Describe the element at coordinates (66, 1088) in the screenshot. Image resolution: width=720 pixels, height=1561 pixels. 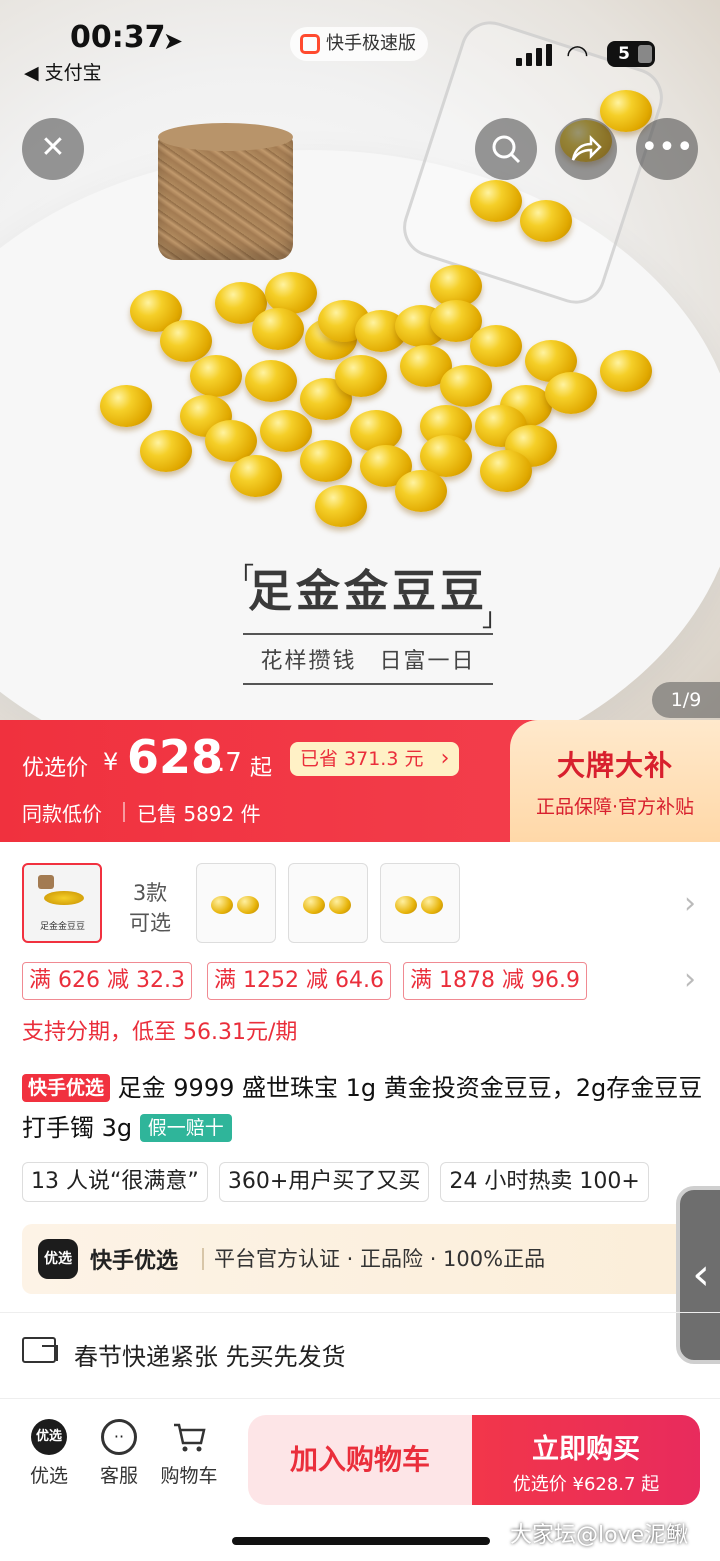
I see `kuaishou-select-tag: 快手优选` at that location.